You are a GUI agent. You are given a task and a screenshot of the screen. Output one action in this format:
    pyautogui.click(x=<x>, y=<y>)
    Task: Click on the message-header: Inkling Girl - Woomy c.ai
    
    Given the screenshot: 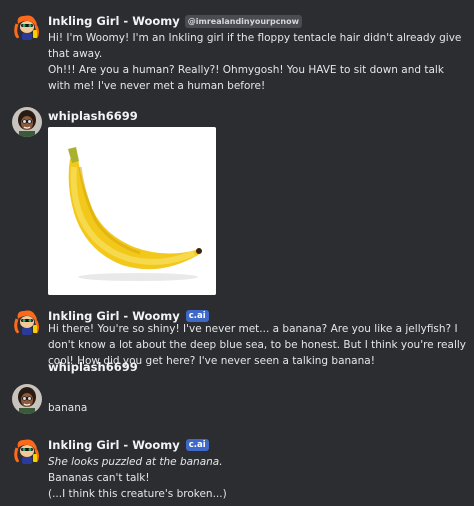 What is the action you would take?
    pyautogui.click(x=128, y=445)
    